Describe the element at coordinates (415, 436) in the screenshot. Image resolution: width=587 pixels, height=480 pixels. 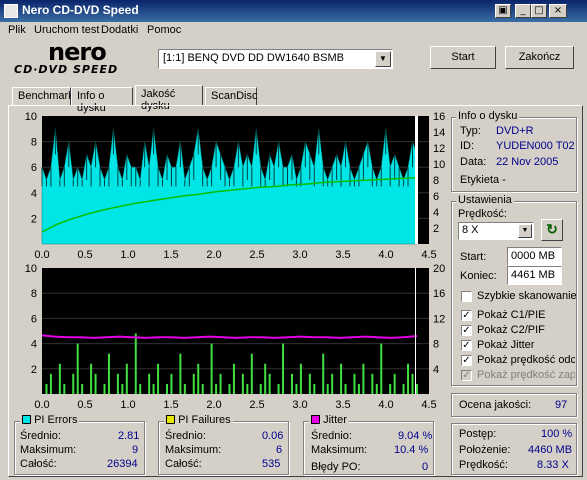
I see `jitter-avg: 9.04 %` at that location.